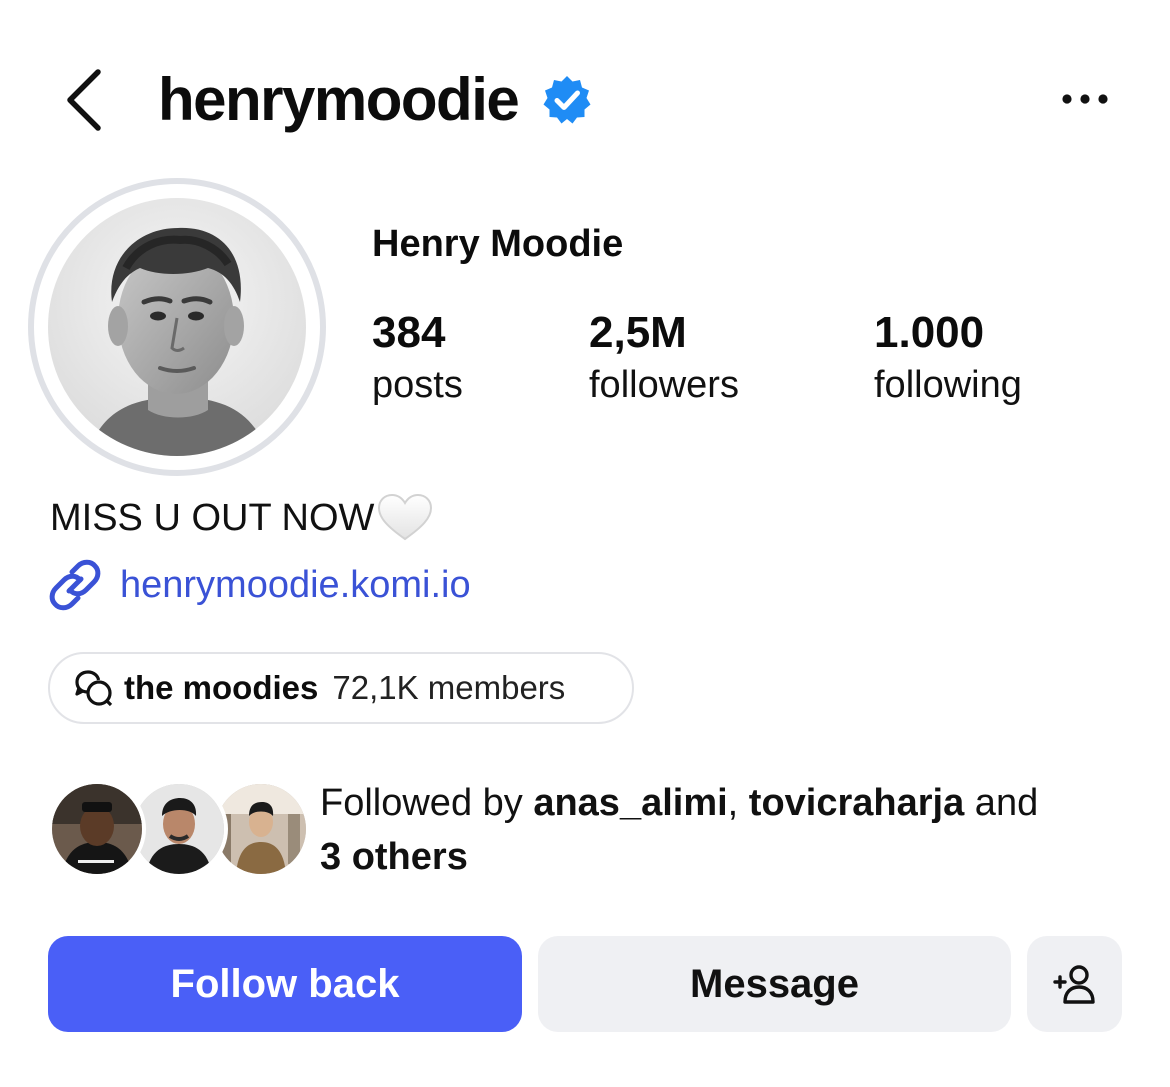 This screenshot has width=1170, height=1087. I want to click on profile-bio: MISS U OUT NOW, so click(242, 518).